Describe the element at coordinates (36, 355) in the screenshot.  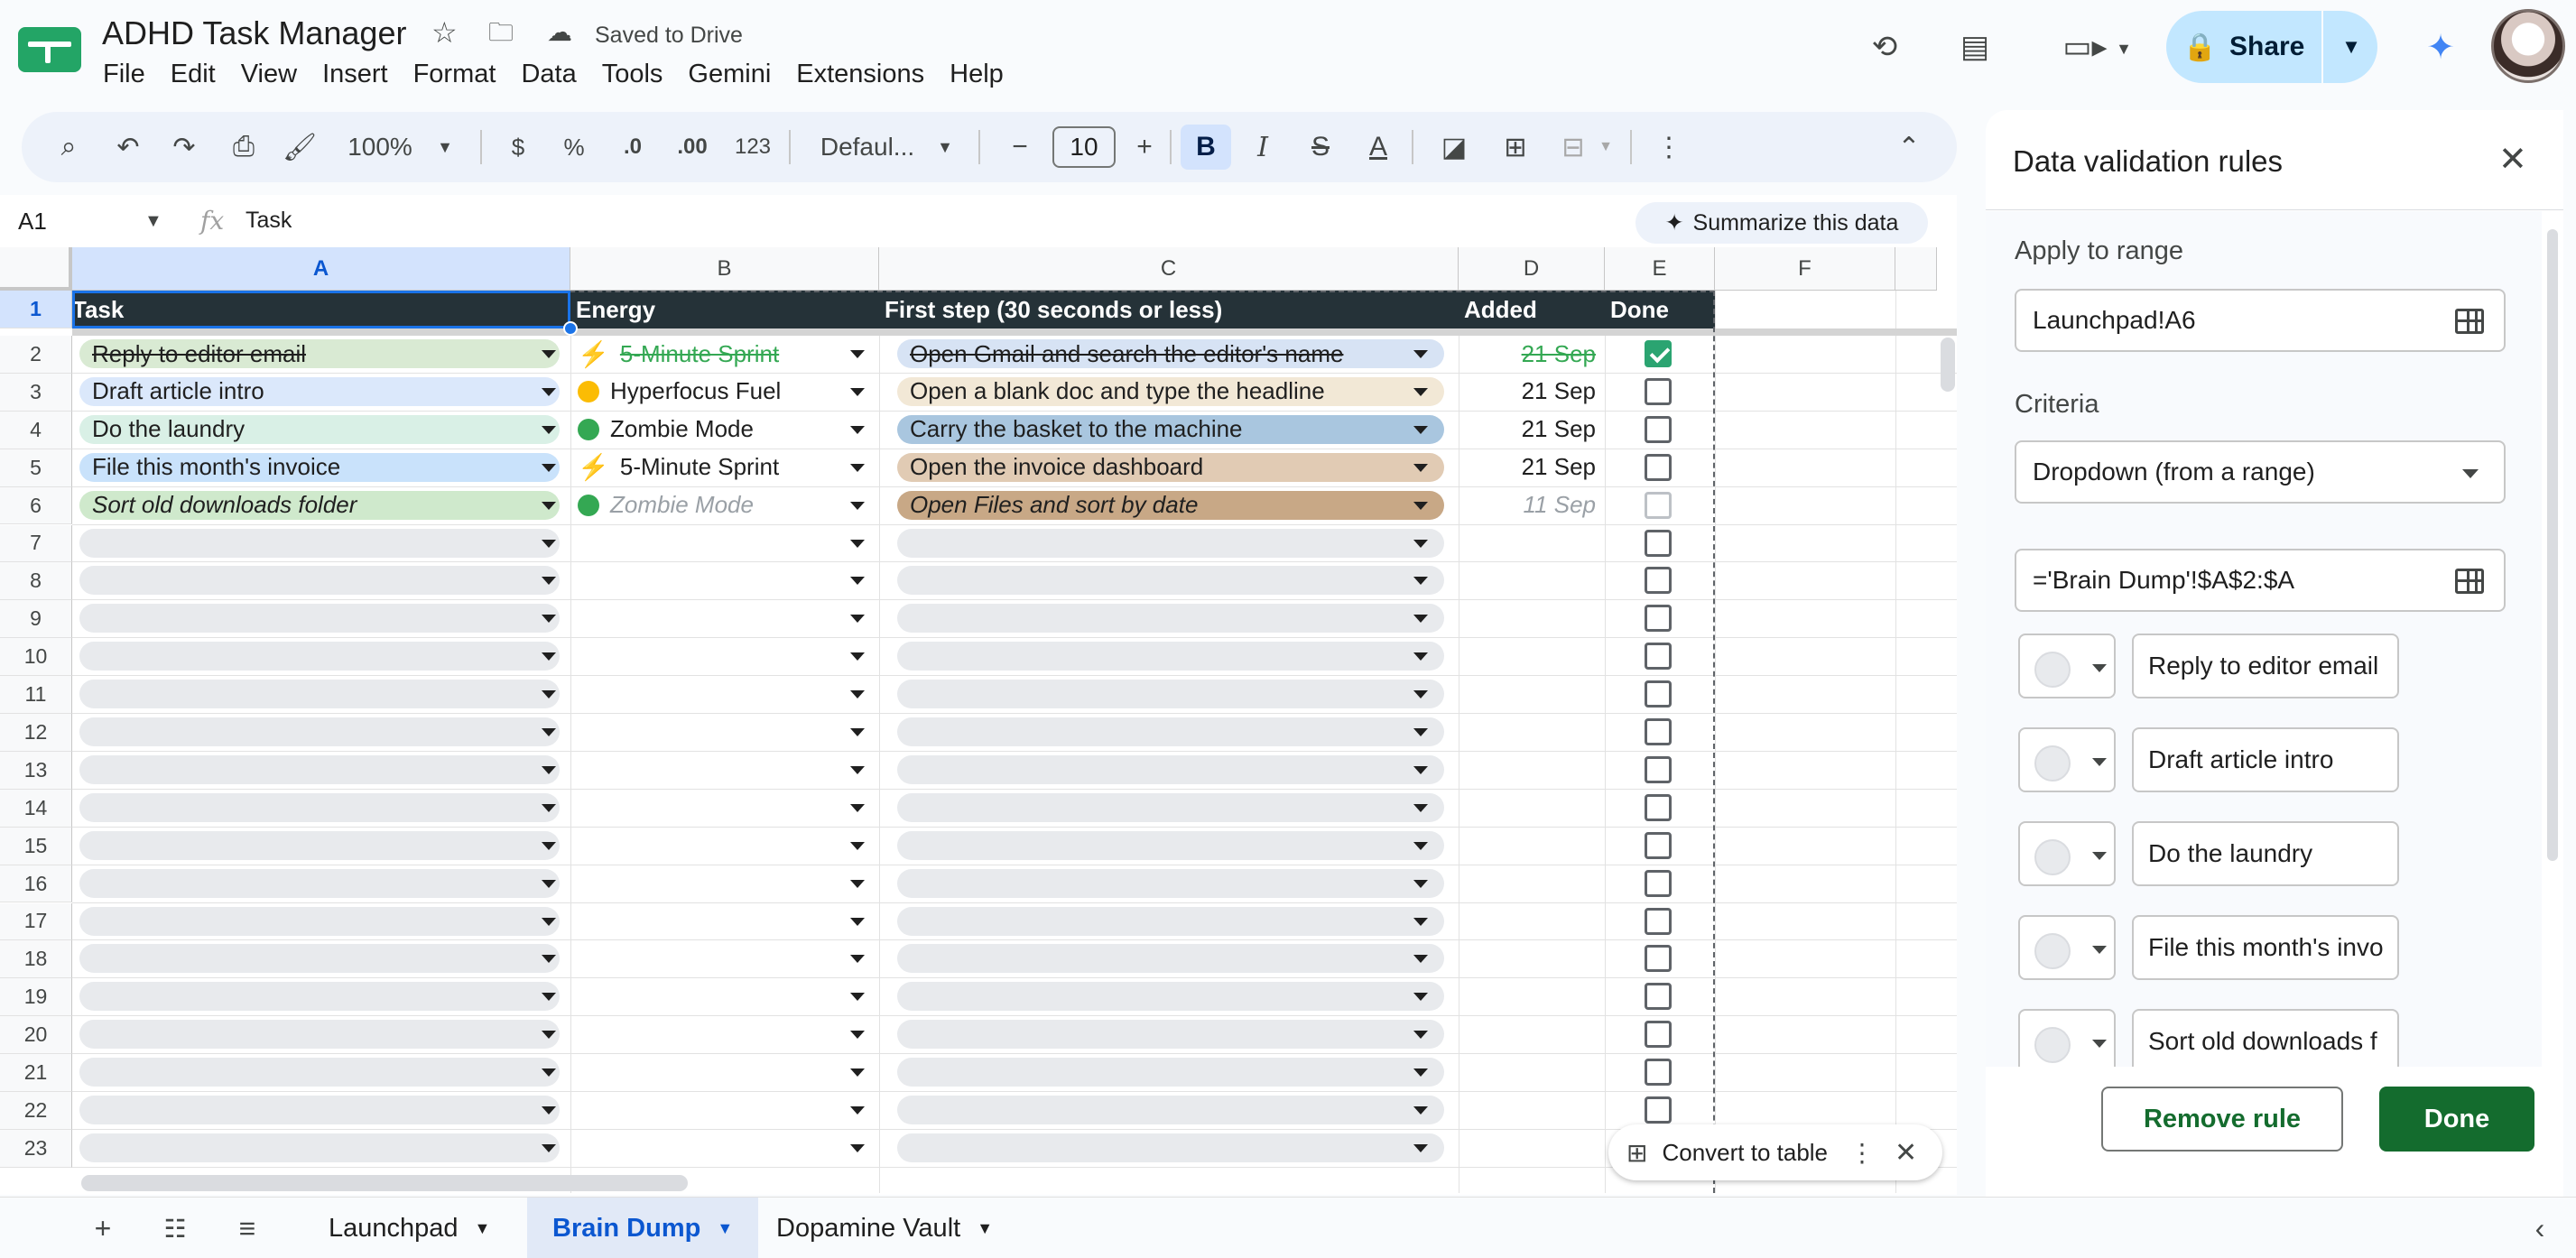
I see `row-header: 2` at that location.